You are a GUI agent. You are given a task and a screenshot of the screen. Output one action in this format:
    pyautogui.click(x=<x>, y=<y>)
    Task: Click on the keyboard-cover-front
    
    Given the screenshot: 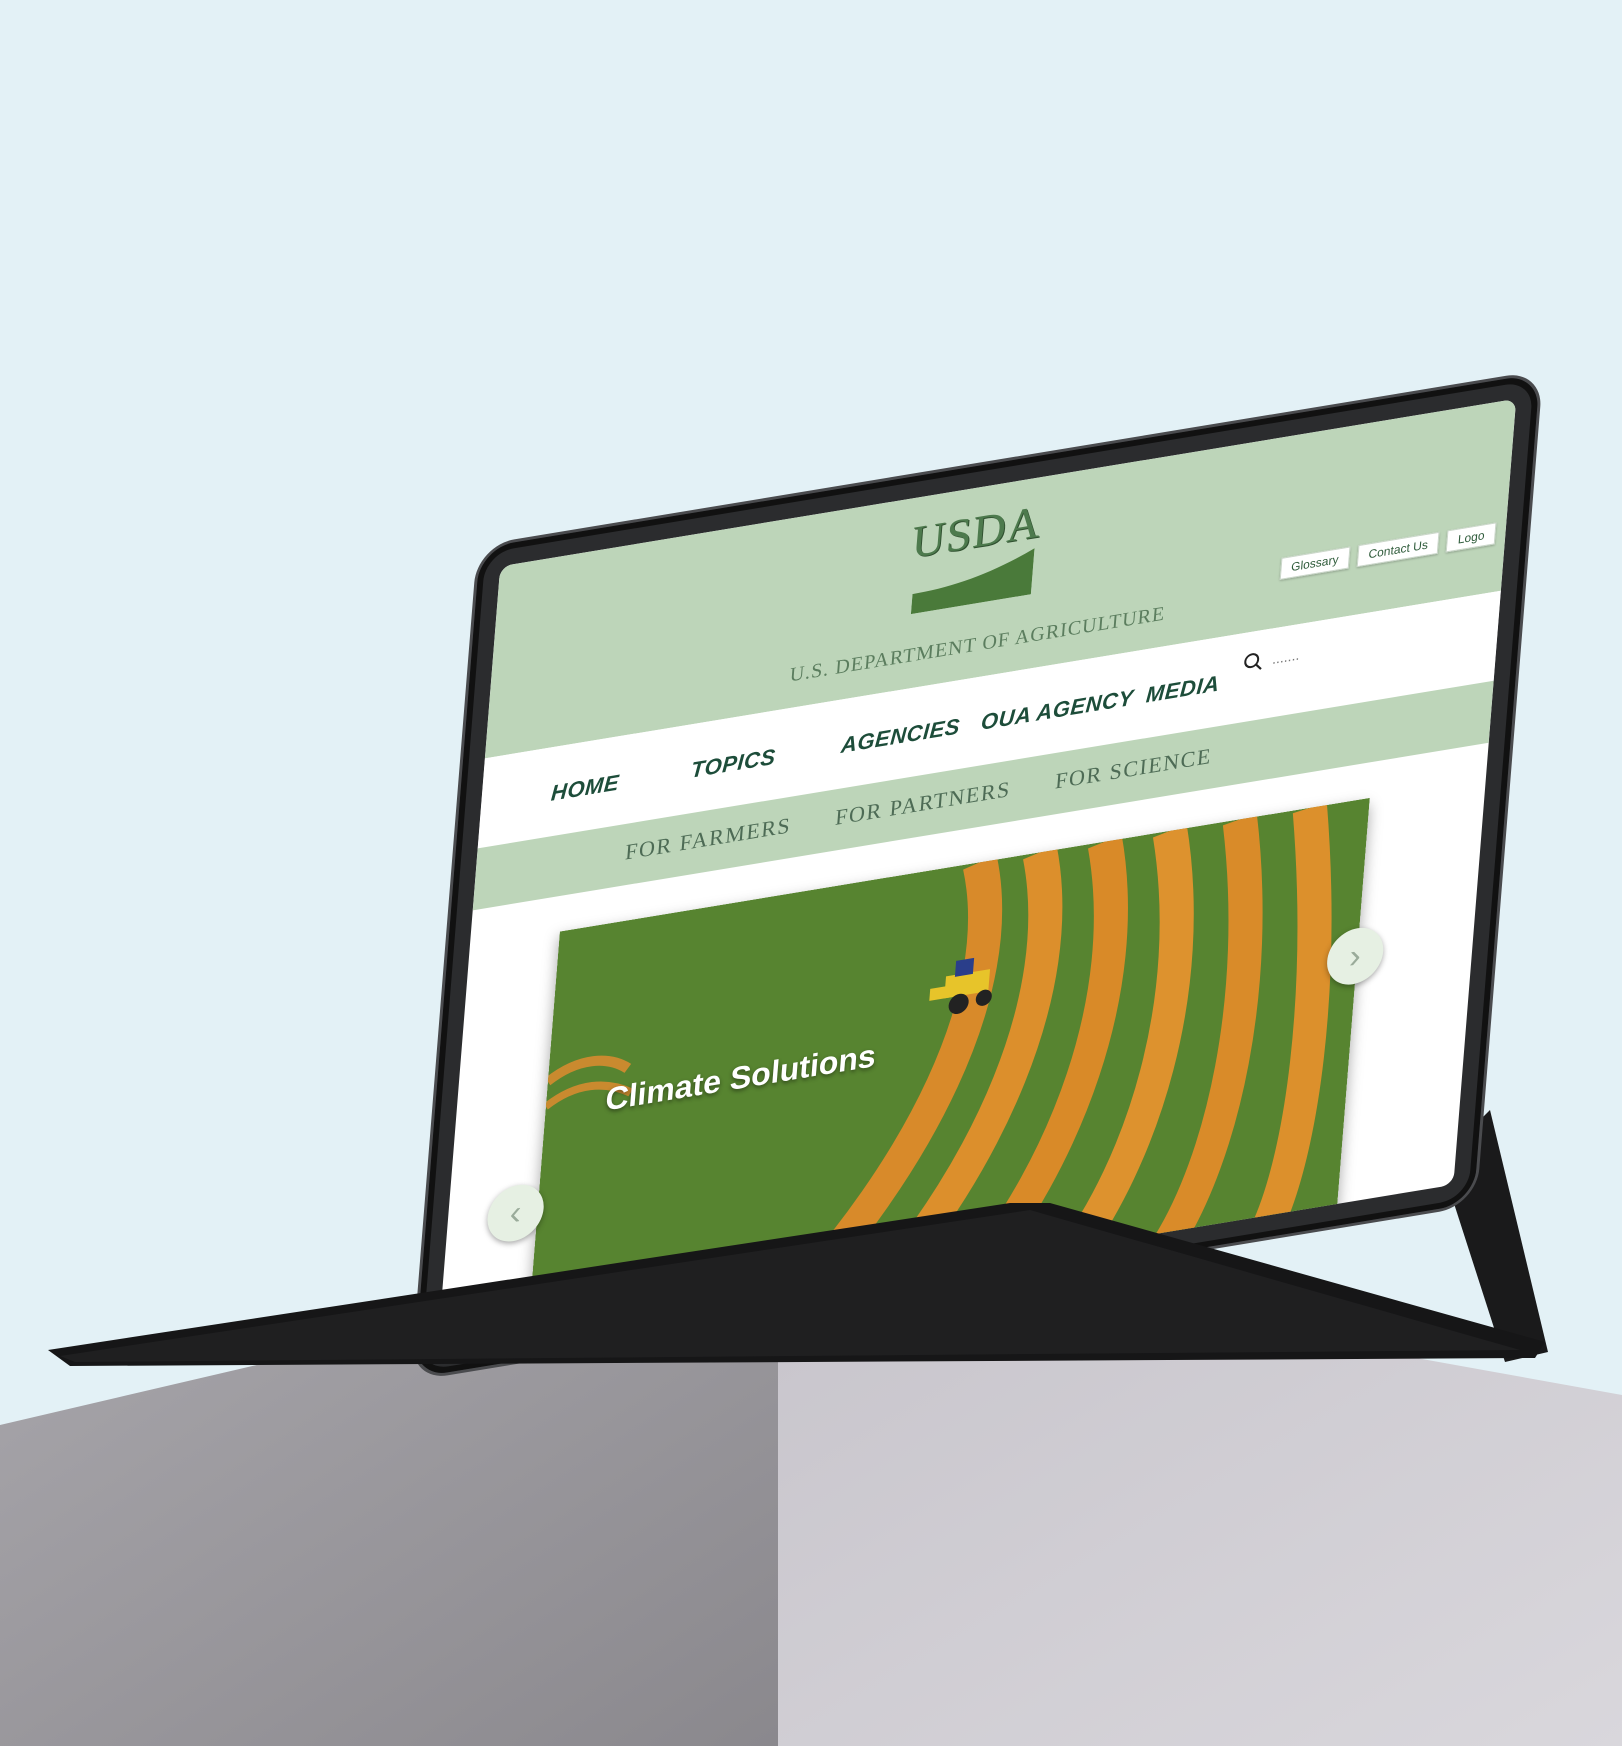 What is the action you would take?
    pyautogui.click(x=796, y=1284)
    